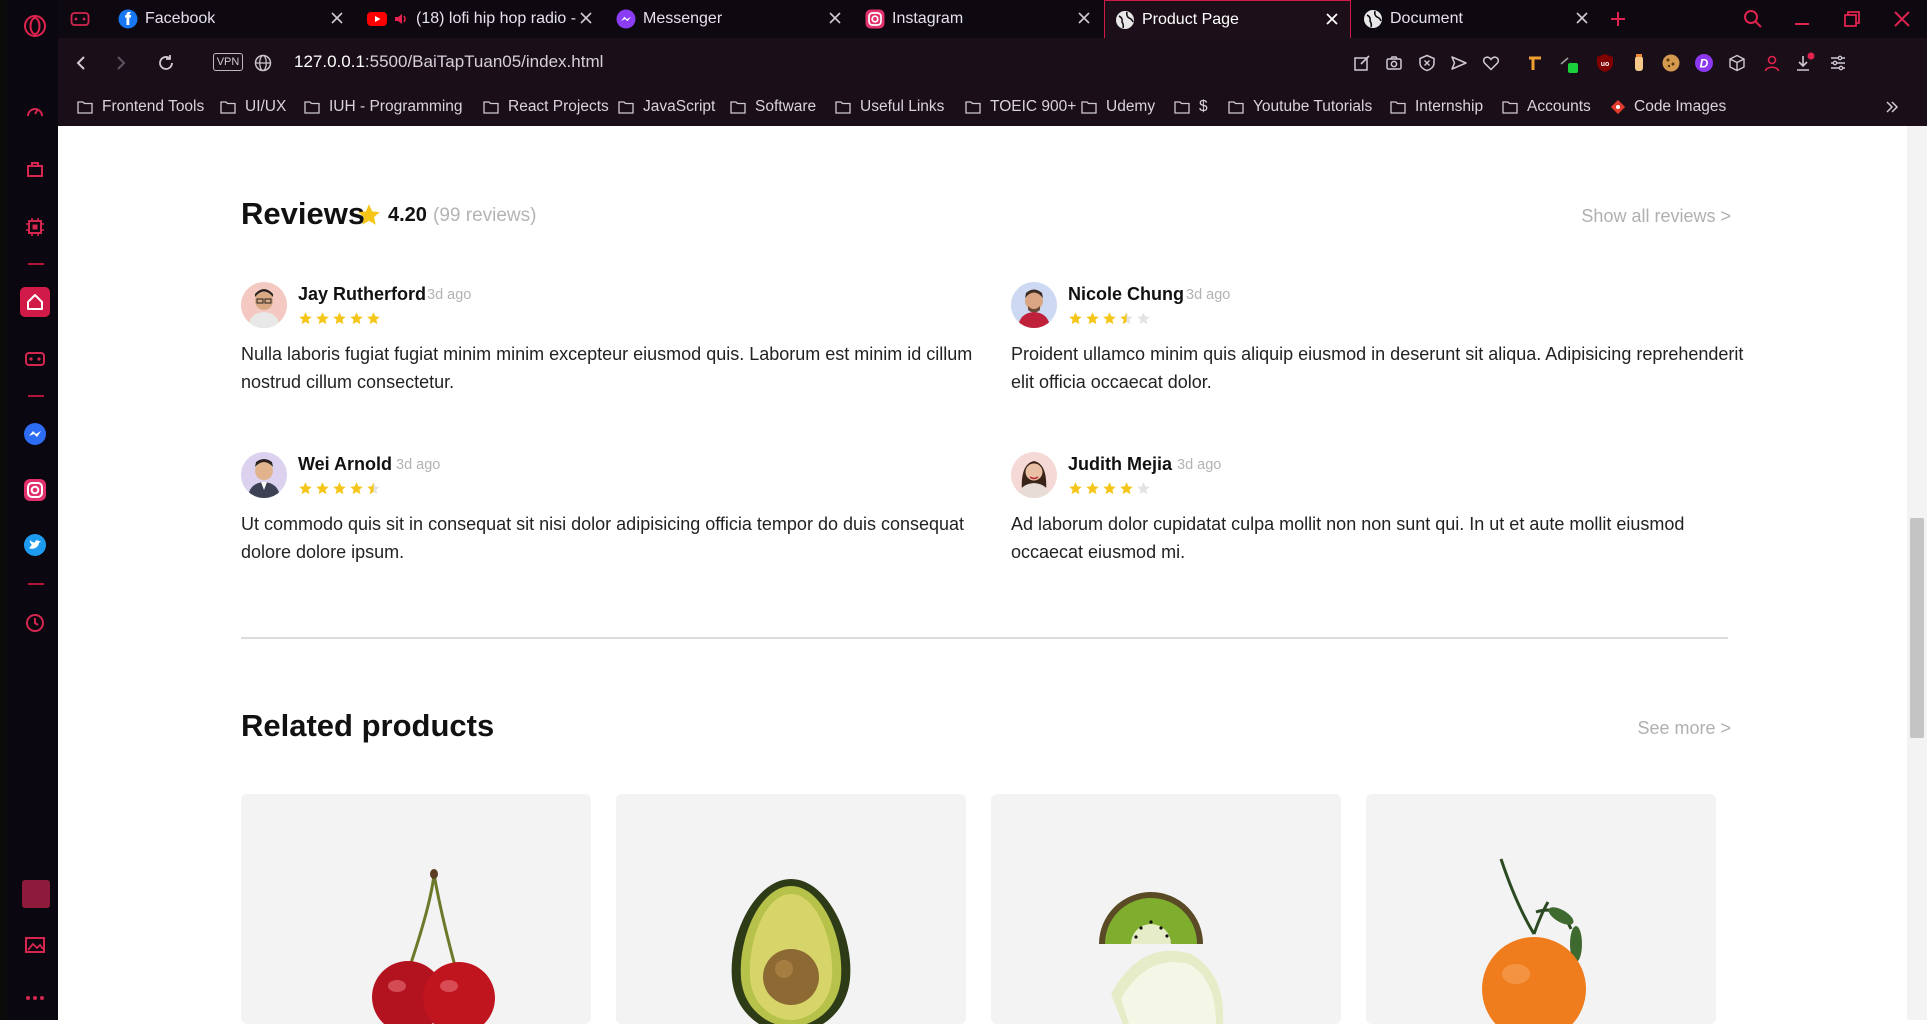  I want to click on product-card-avocado, so click(791, 909).